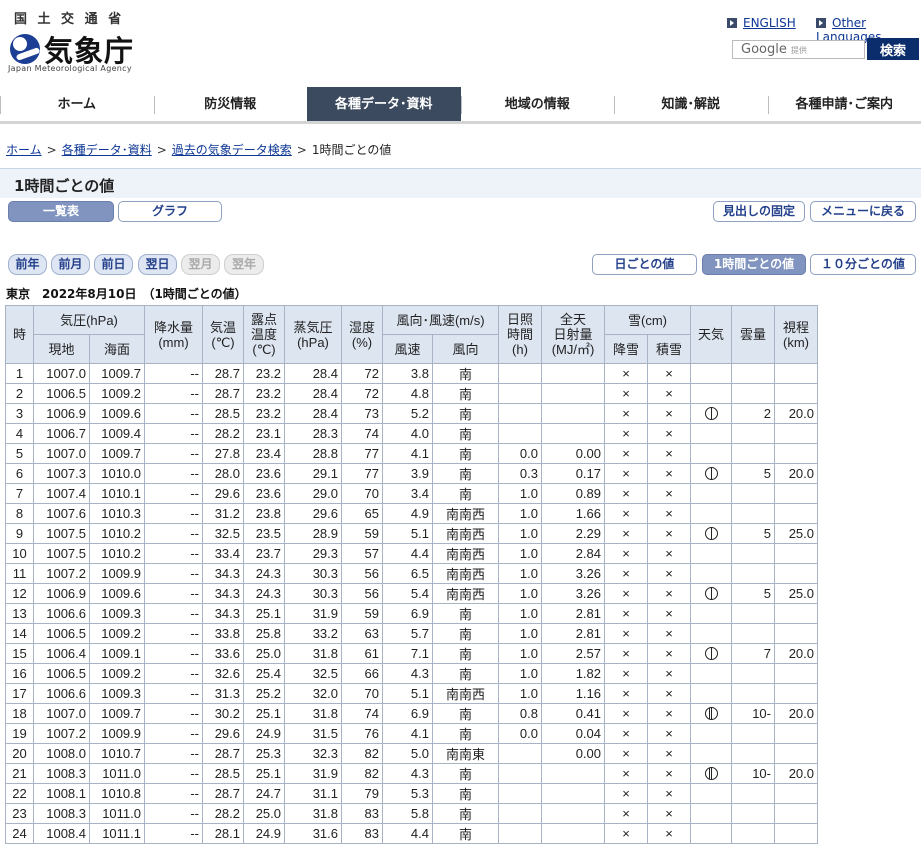 The image size is (921, 849). What do you see at coordinates (25, 49) in the screenshot?
I see `jma-logo-icon` at bounding box center [25, 49].